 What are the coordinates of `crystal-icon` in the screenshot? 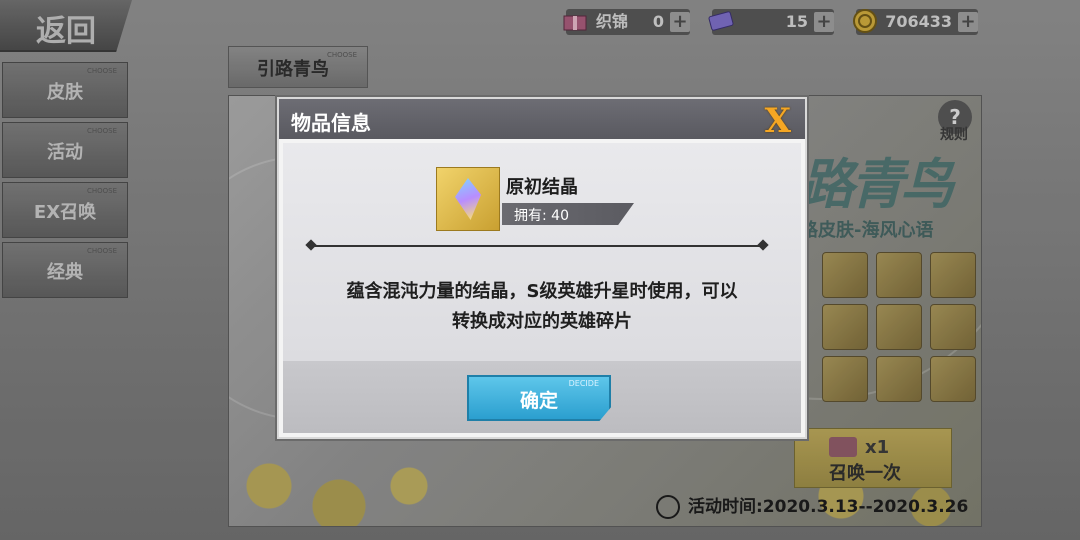 It's located at (468, 199).